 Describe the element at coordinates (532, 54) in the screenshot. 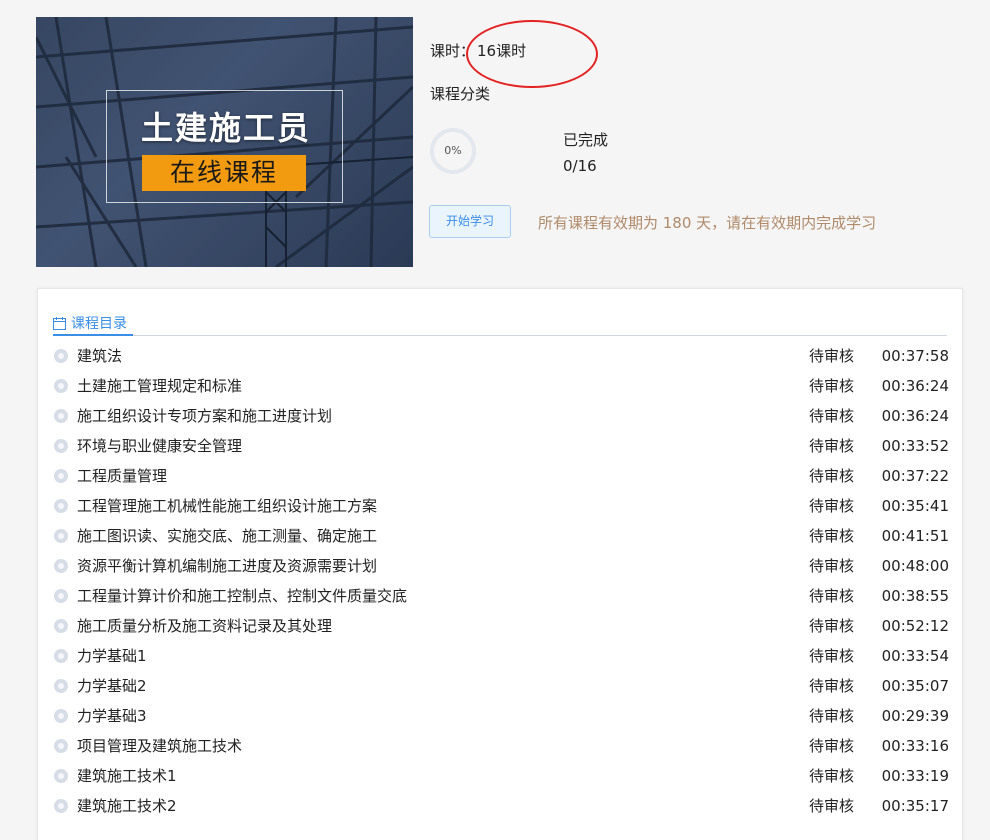

I see `red-annotation-circle` at that location.